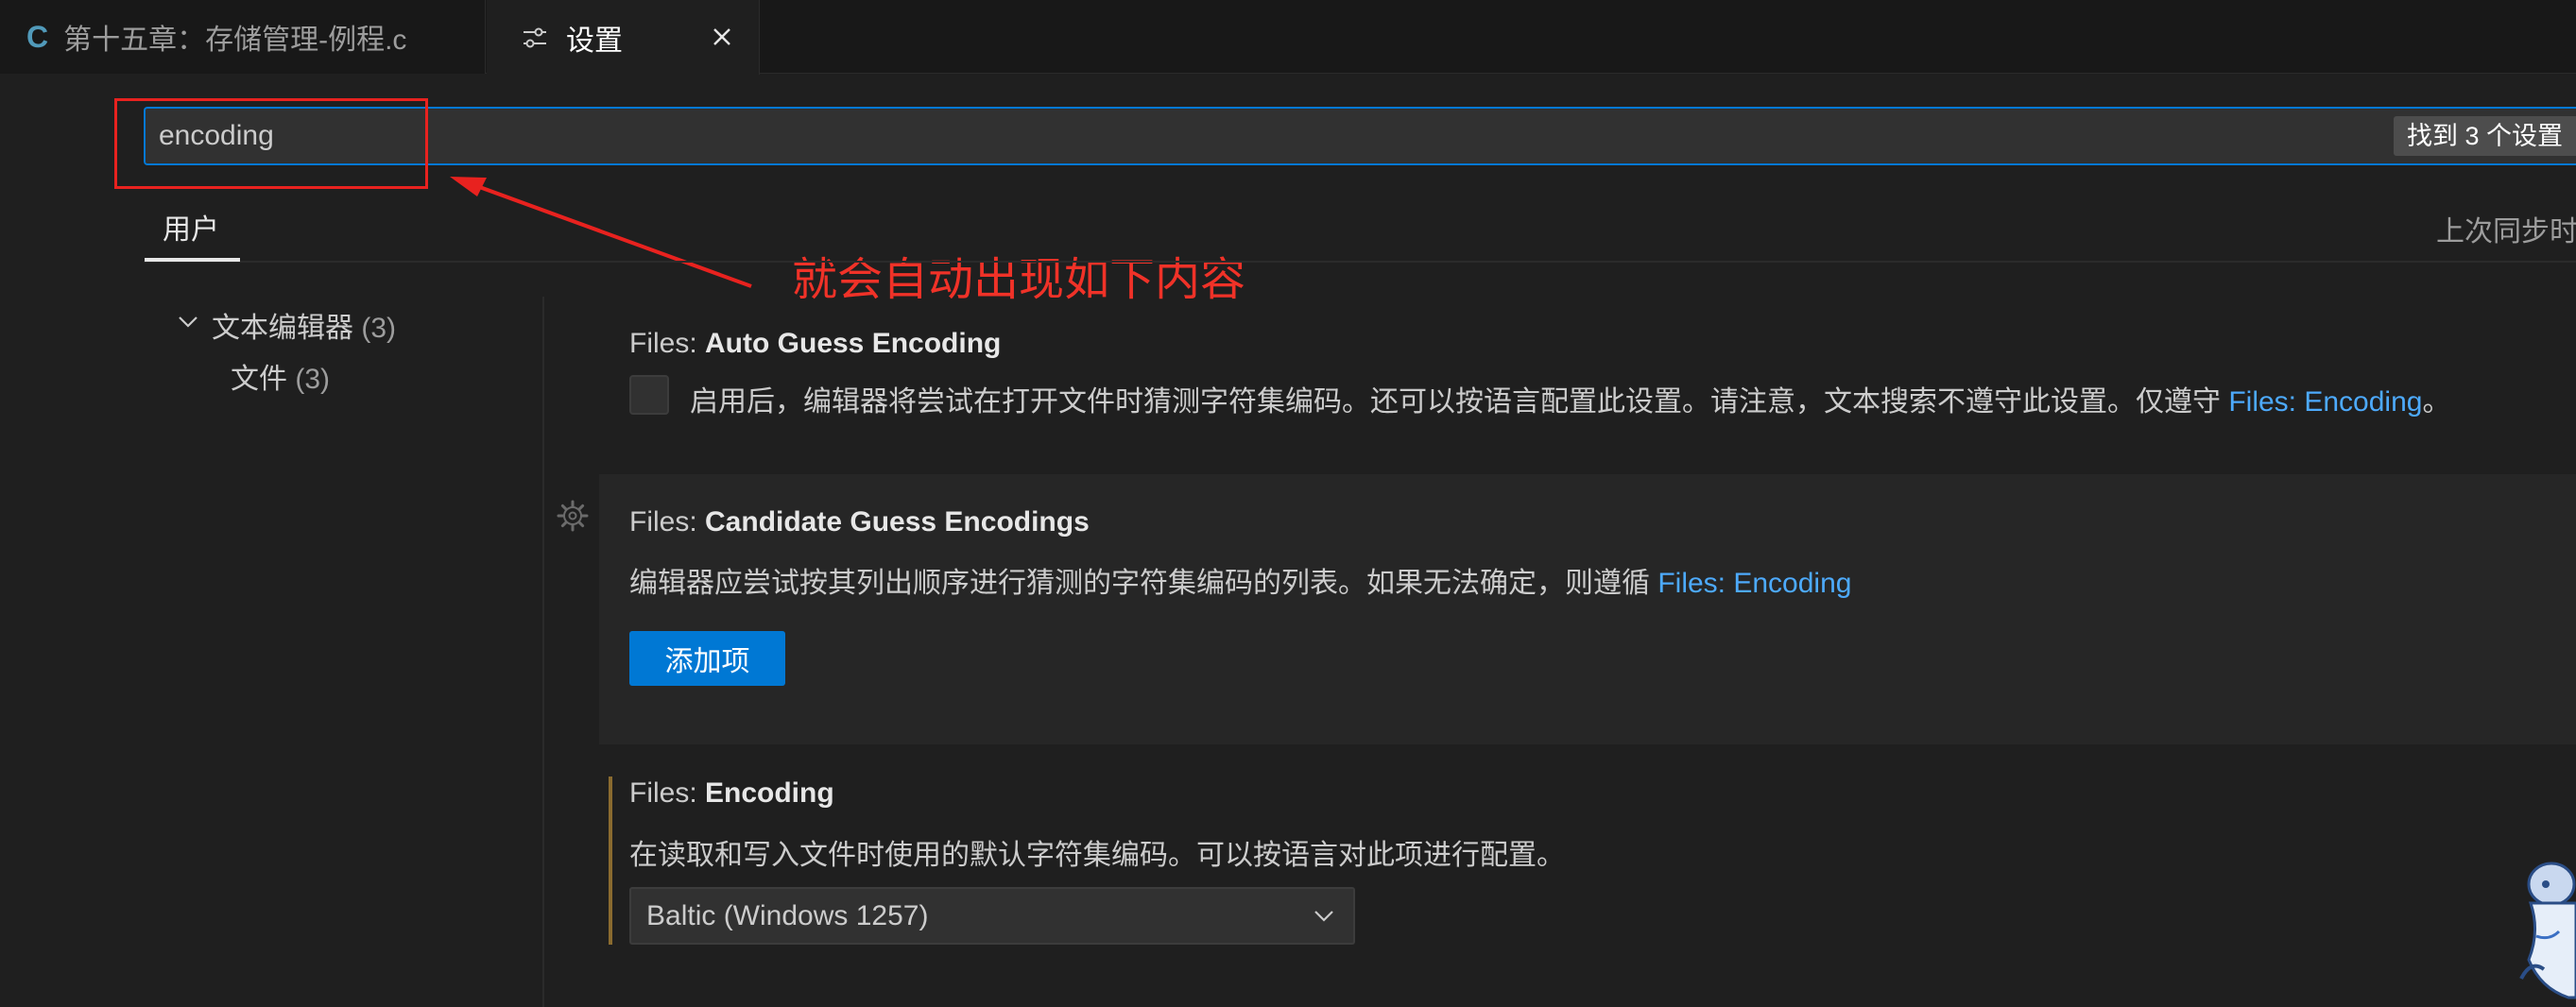 Image resolution: width=2576 pixels, height=1007 pixels. I want to click on c-file-icon: C, so click(37, 36).